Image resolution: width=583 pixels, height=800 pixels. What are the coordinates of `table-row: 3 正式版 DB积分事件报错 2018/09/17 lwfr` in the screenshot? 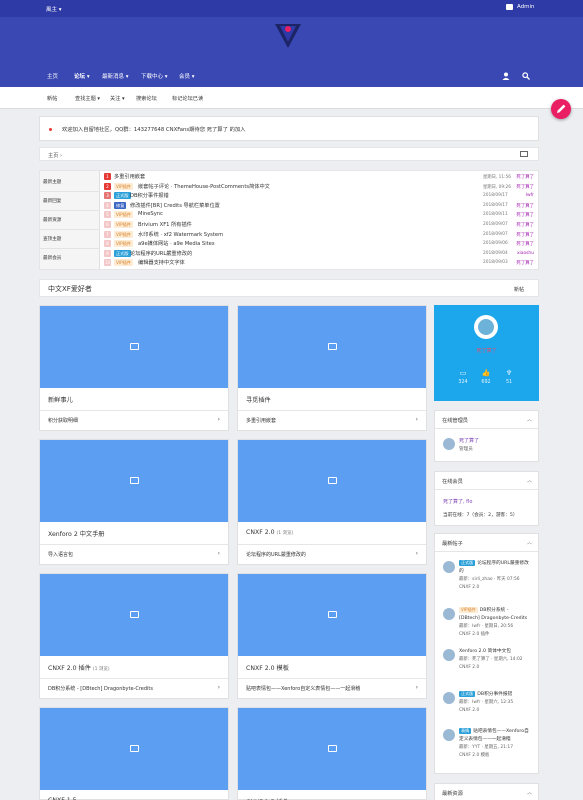 It's located at (320, 196).